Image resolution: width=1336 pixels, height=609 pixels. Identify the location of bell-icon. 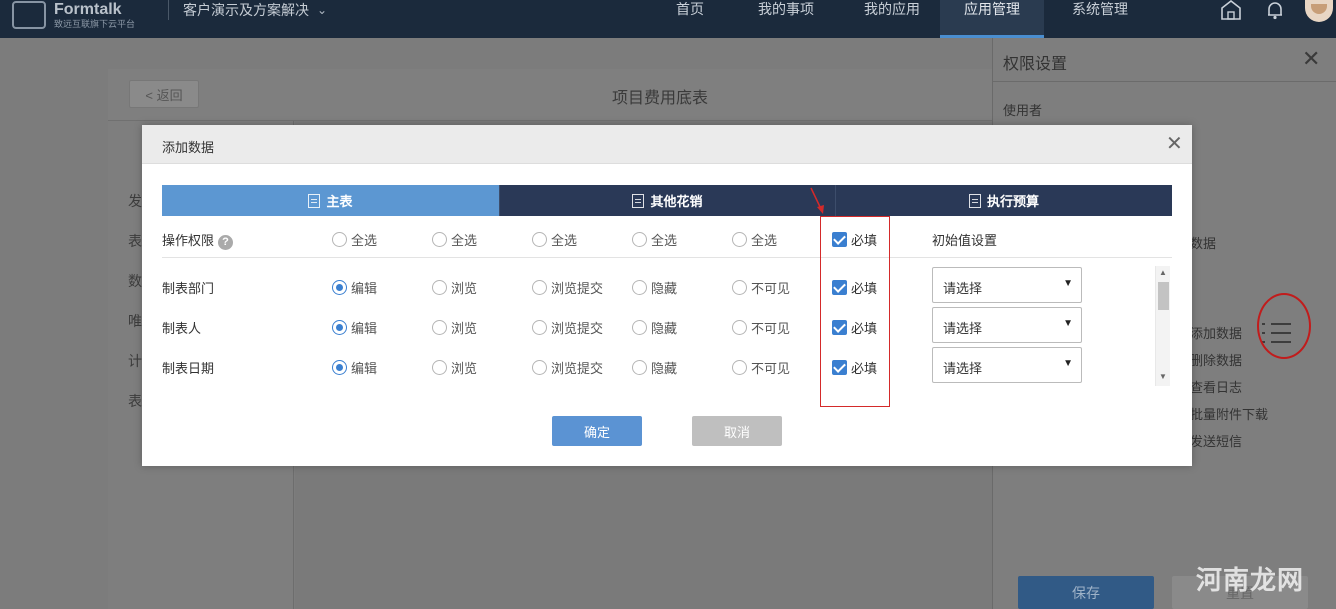
(1275, 11).